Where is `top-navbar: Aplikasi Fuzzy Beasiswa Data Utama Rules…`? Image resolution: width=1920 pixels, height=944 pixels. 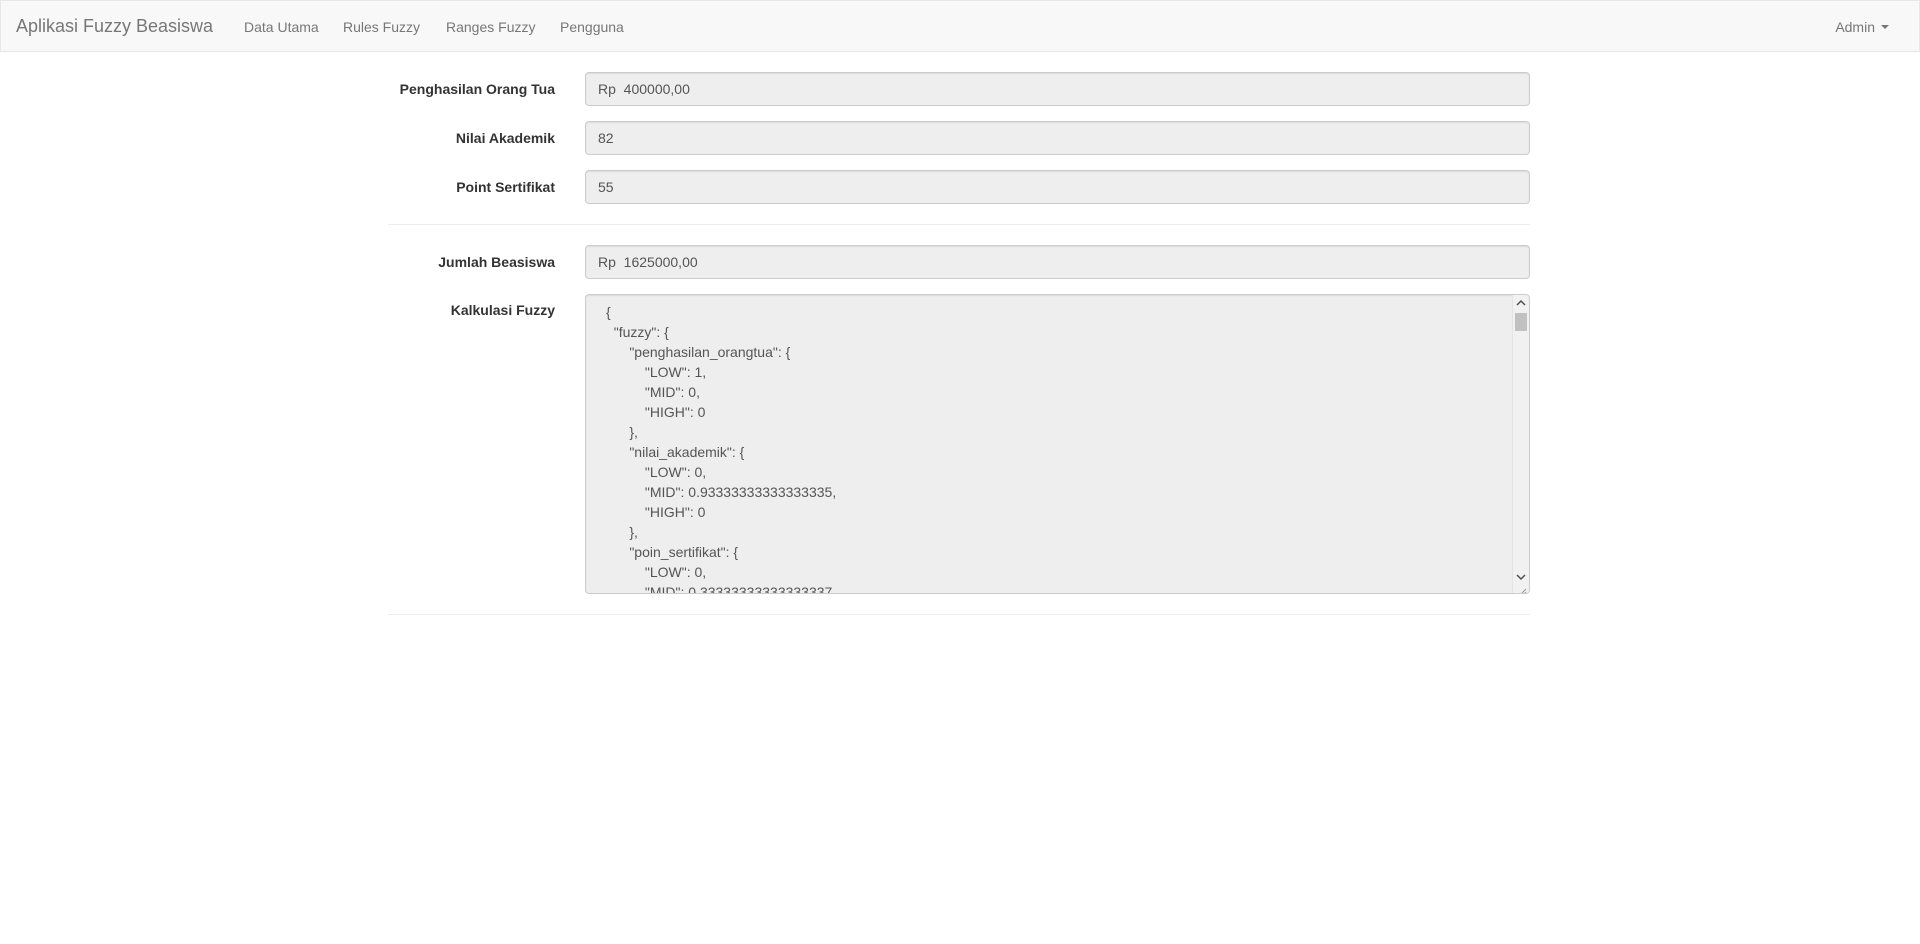 top-navbar: Aplikasi Fuzzy Beasiswa Data Utama Rules… is located at coordinates (960, 26).